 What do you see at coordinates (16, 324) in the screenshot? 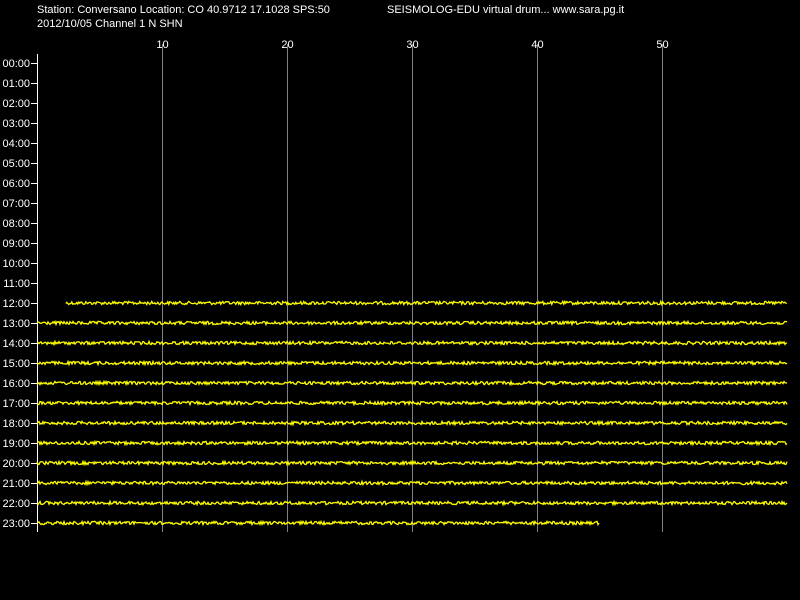
I see `y-tick-label: 13:00` at bounding box center [16, 324].